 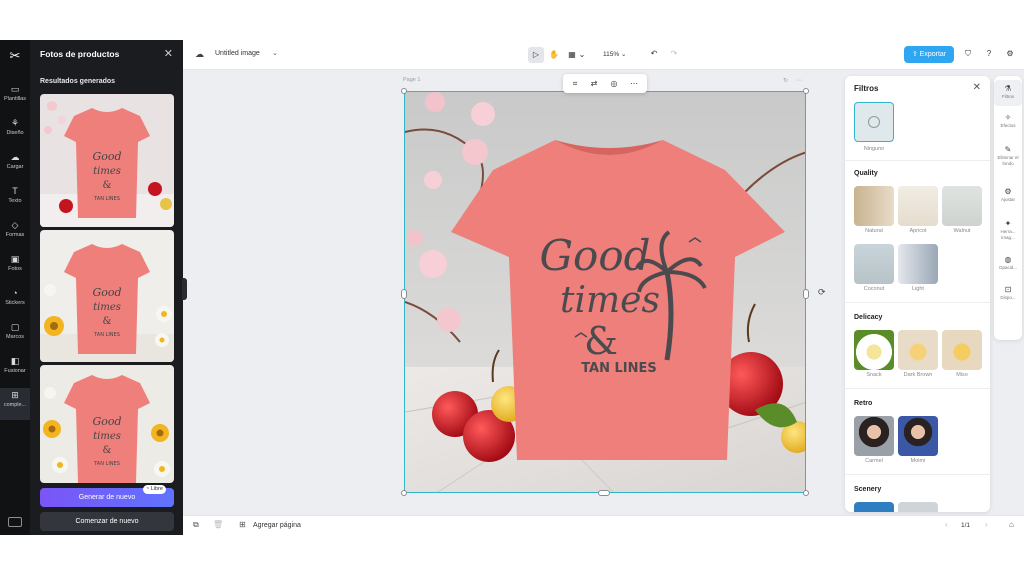 What do you see at coordinates (986, 524) in the screenshot?
I see `next-page-icon: ›` at bounding box center [986, 524].